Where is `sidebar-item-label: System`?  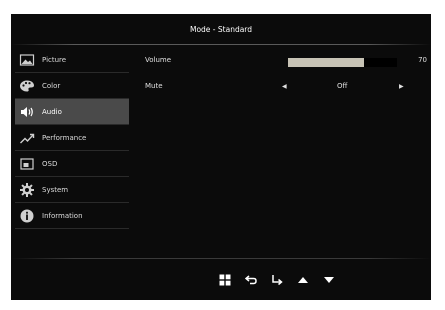
sidebar-item-label: System is located at coordinates (55, 189).